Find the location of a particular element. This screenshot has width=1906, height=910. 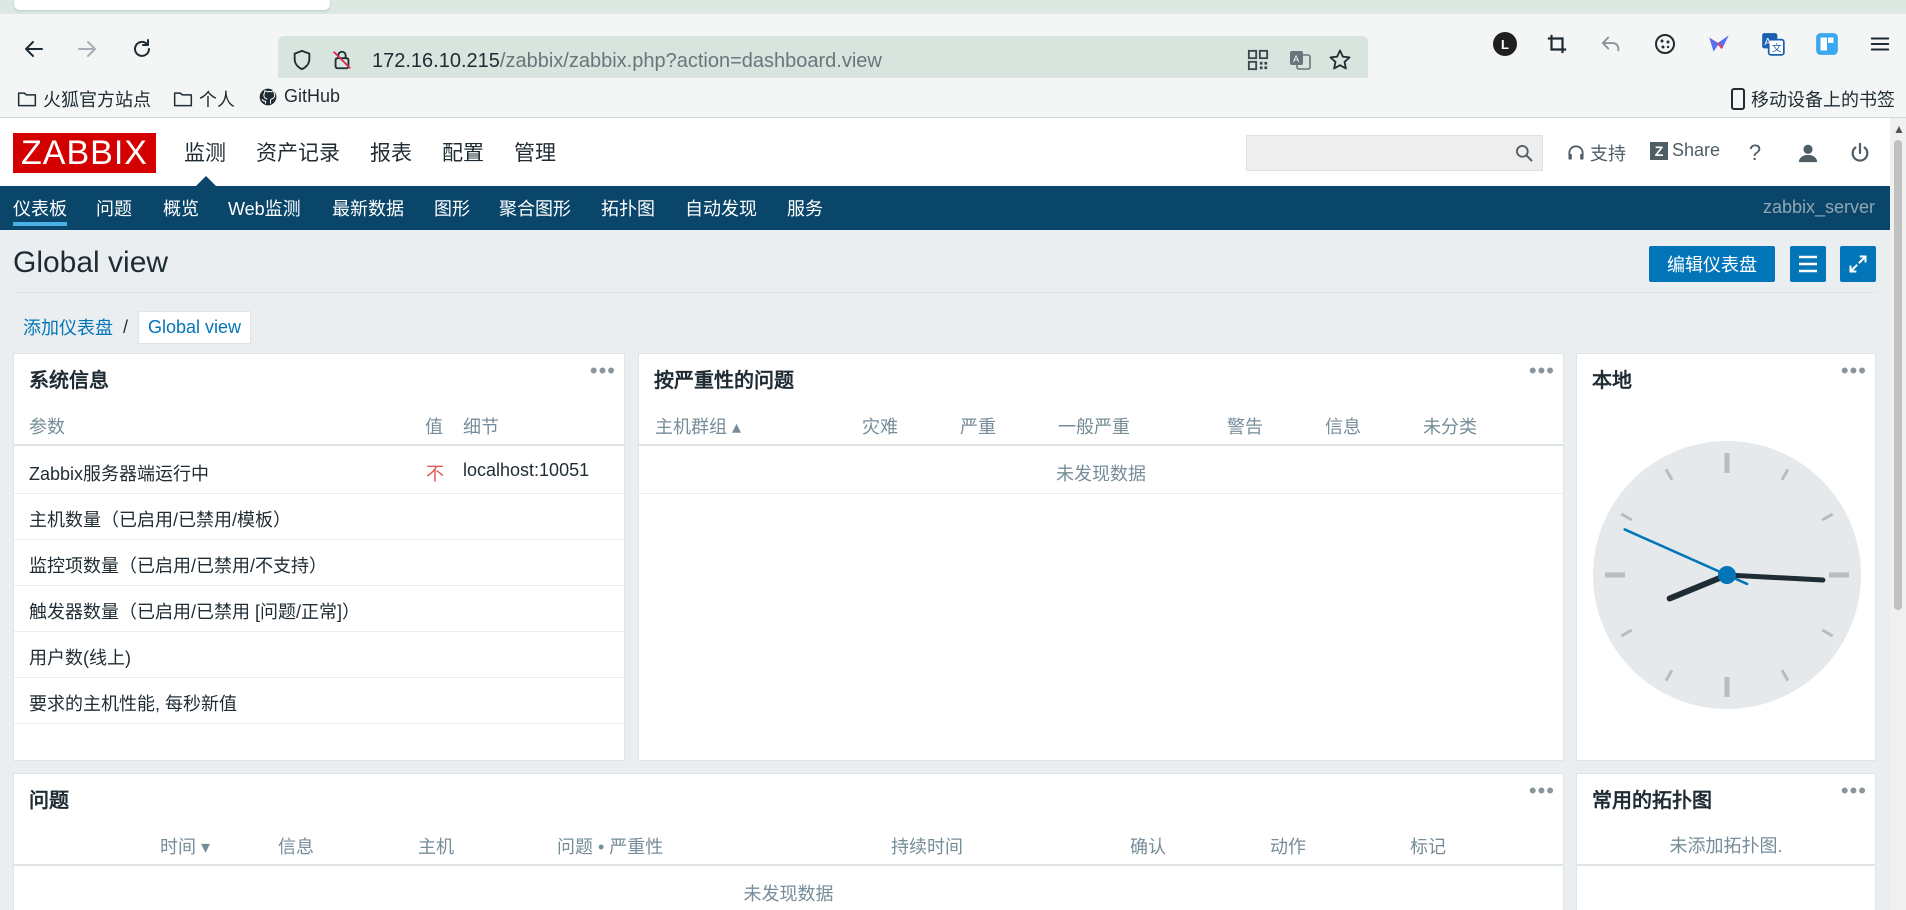

insecure-lock-icon is located at coordinates (342, 60).